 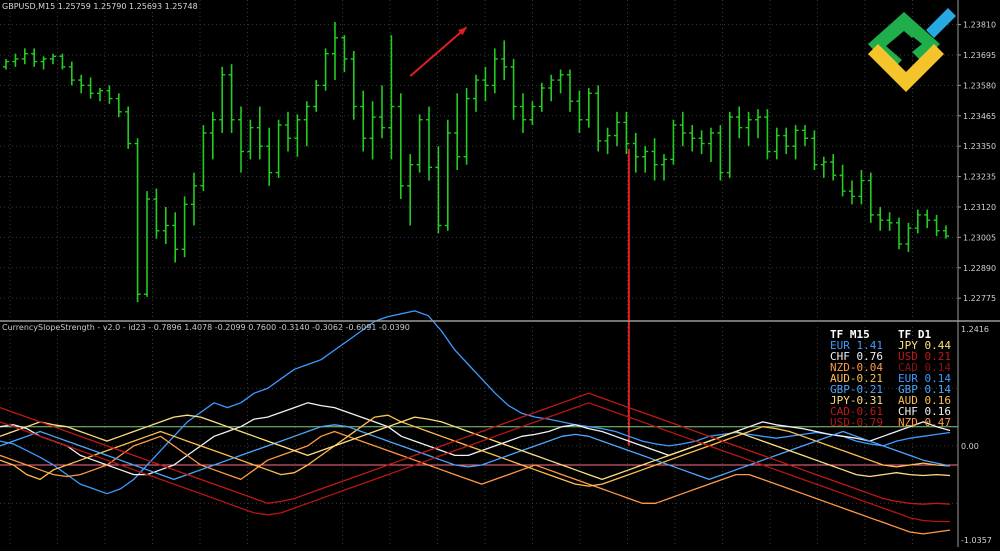 I want to click on broker-logo-icon, so click(x=912, y=52).